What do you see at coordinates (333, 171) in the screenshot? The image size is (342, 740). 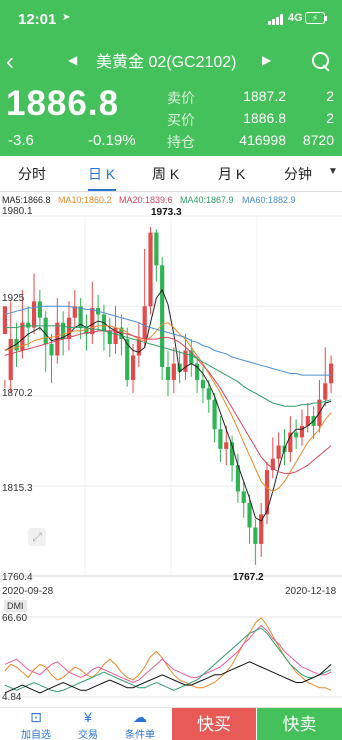 I see `period-dropdown-icon: ▼` at bounding box center [333, 171].